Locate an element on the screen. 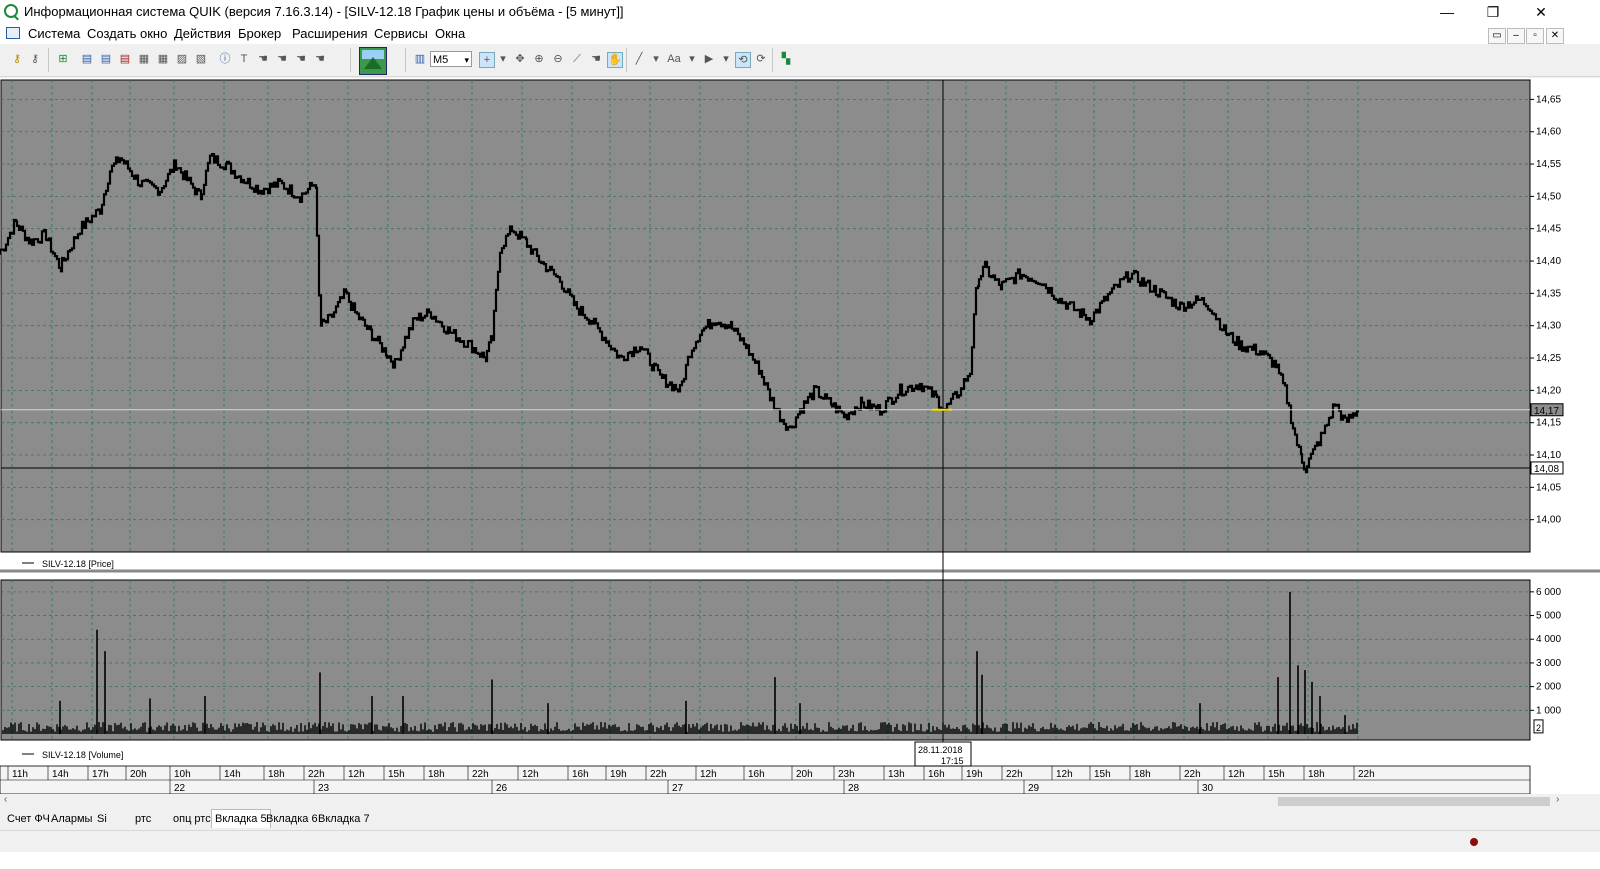 This screenshot has height=869, width=1600. hand-multi-icon: ☚ is located at coordinates (282, 59).